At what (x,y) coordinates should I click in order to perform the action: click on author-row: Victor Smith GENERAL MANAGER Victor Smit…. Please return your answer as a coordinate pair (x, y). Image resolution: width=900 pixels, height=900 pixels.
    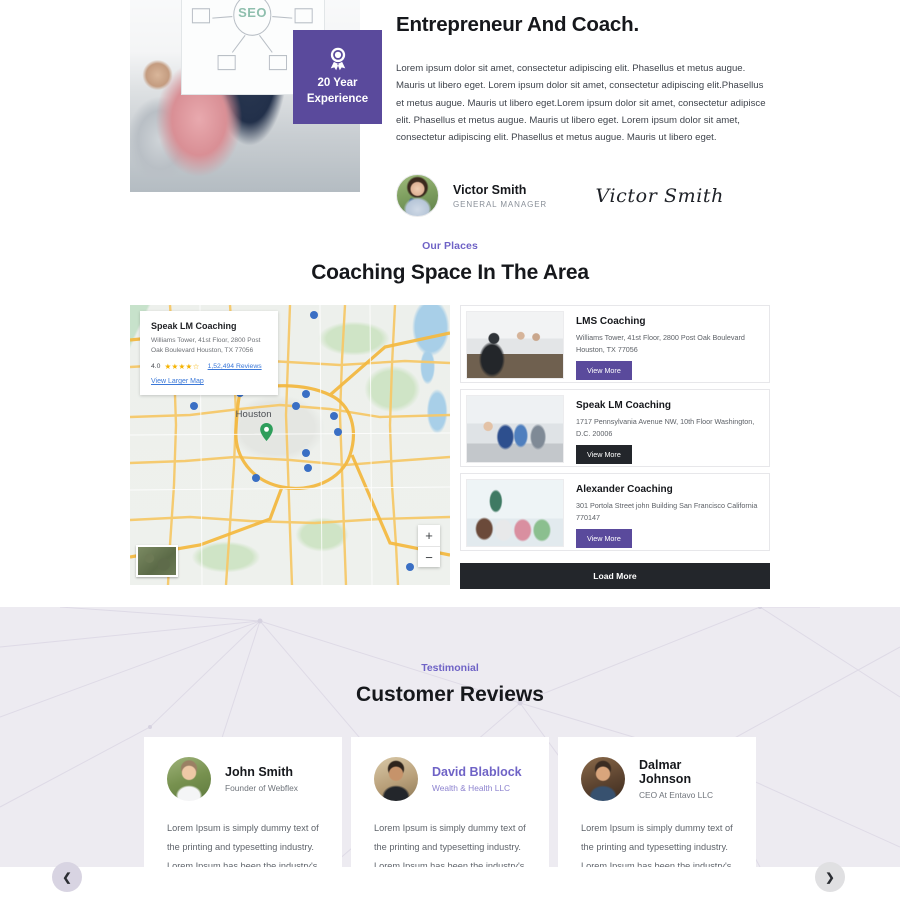
    Looking at the image, I should click on (583, 196).